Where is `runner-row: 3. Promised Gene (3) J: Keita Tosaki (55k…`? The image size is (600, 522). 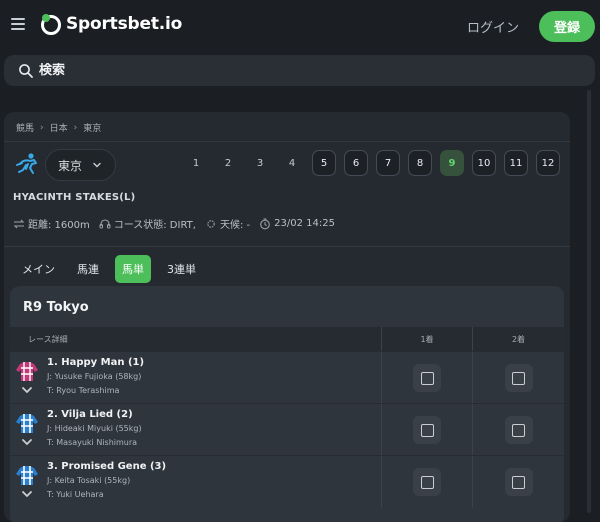
runner-row: 3. Promised Gene (3) J: Keita Tosaki (55k… is located at coordinates (287, 481).